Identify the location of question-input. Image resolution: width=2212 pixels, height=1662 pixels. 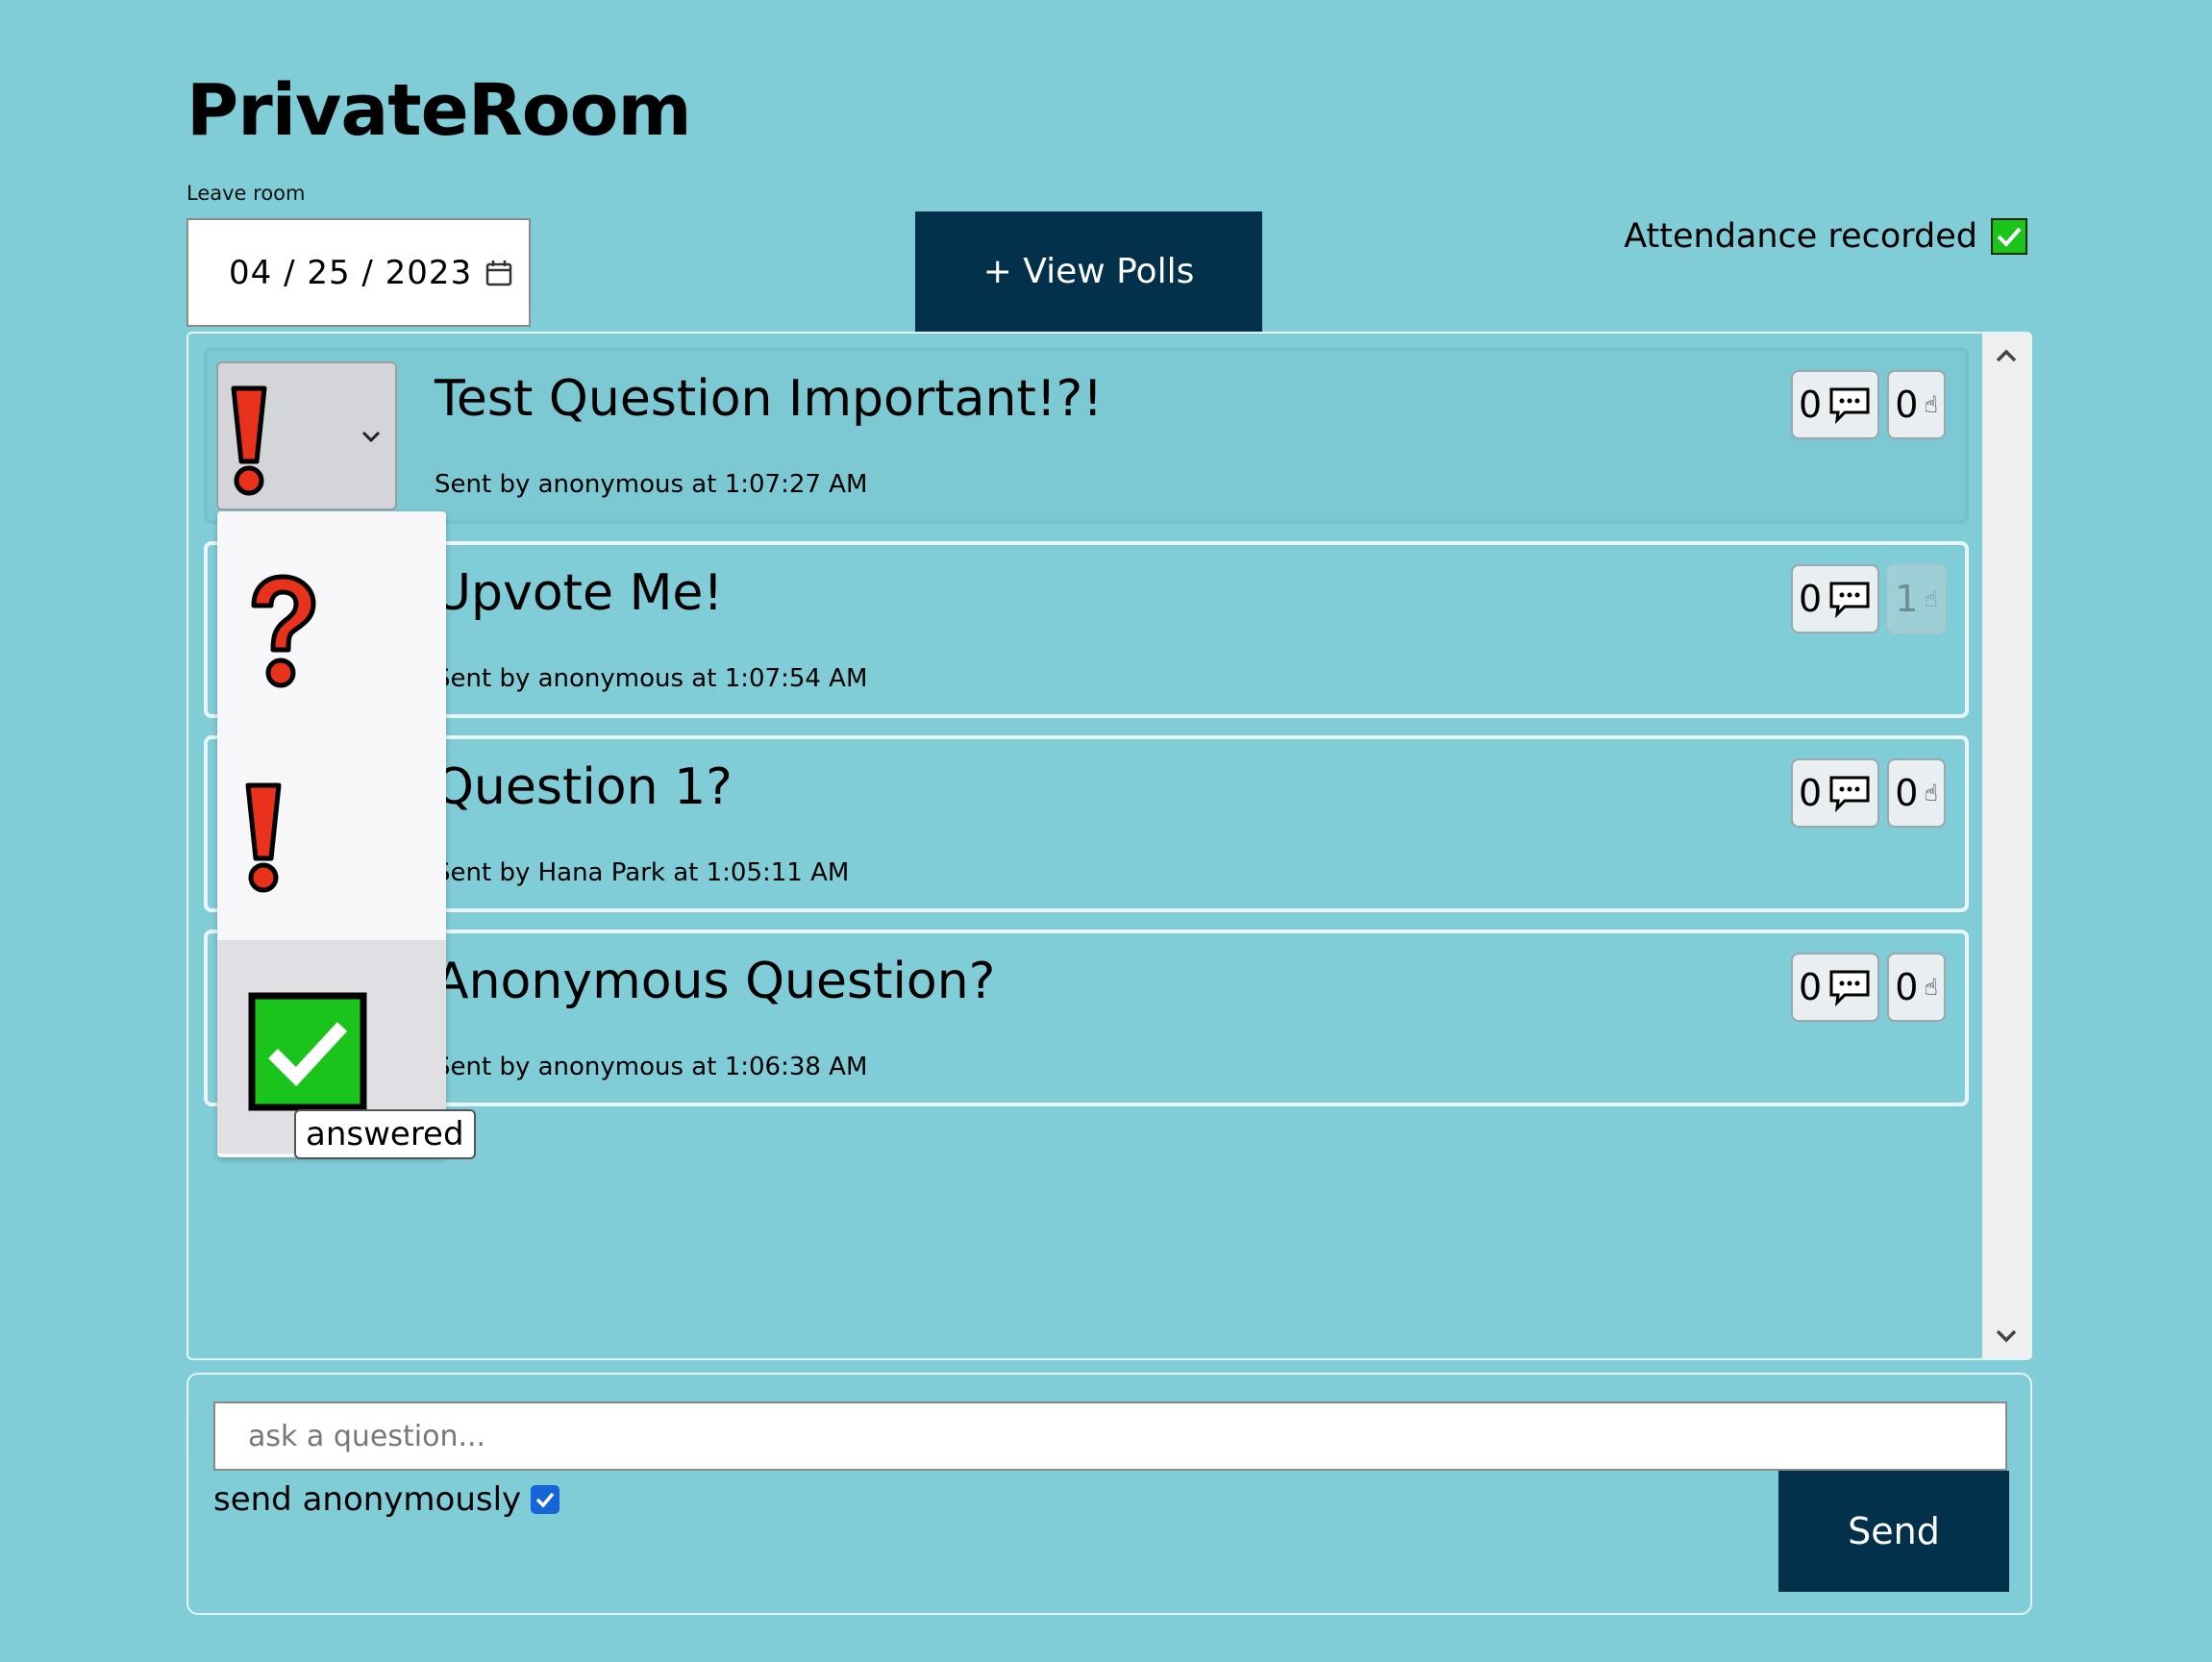
(1110, 1436).